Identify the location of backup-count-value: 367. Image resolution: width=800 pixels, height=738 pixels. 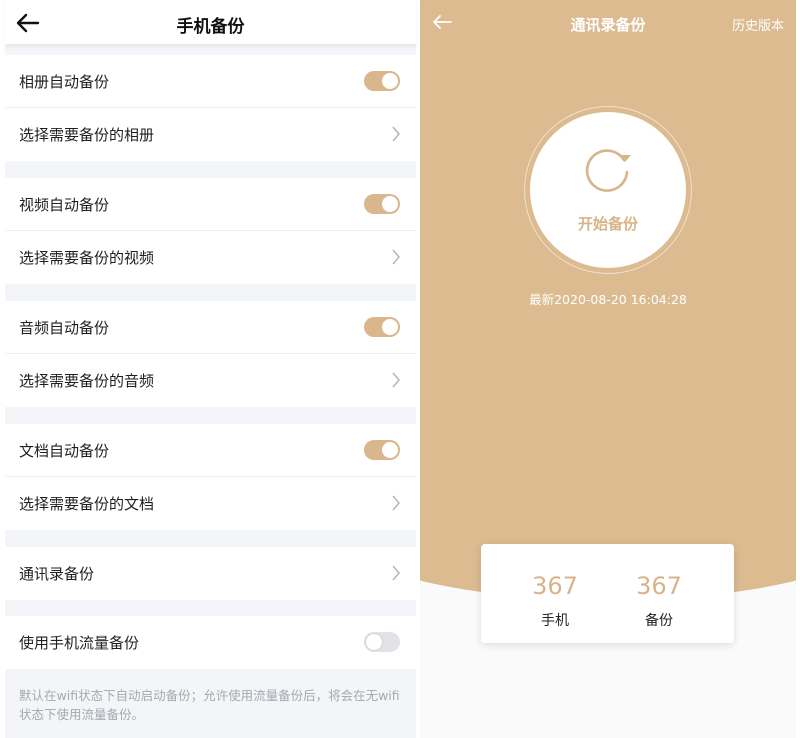
(659, 586).